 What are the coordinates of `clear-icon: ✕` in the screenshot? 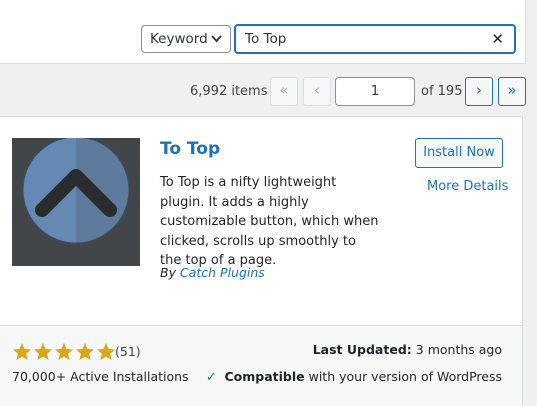 It's located at (497, 39).